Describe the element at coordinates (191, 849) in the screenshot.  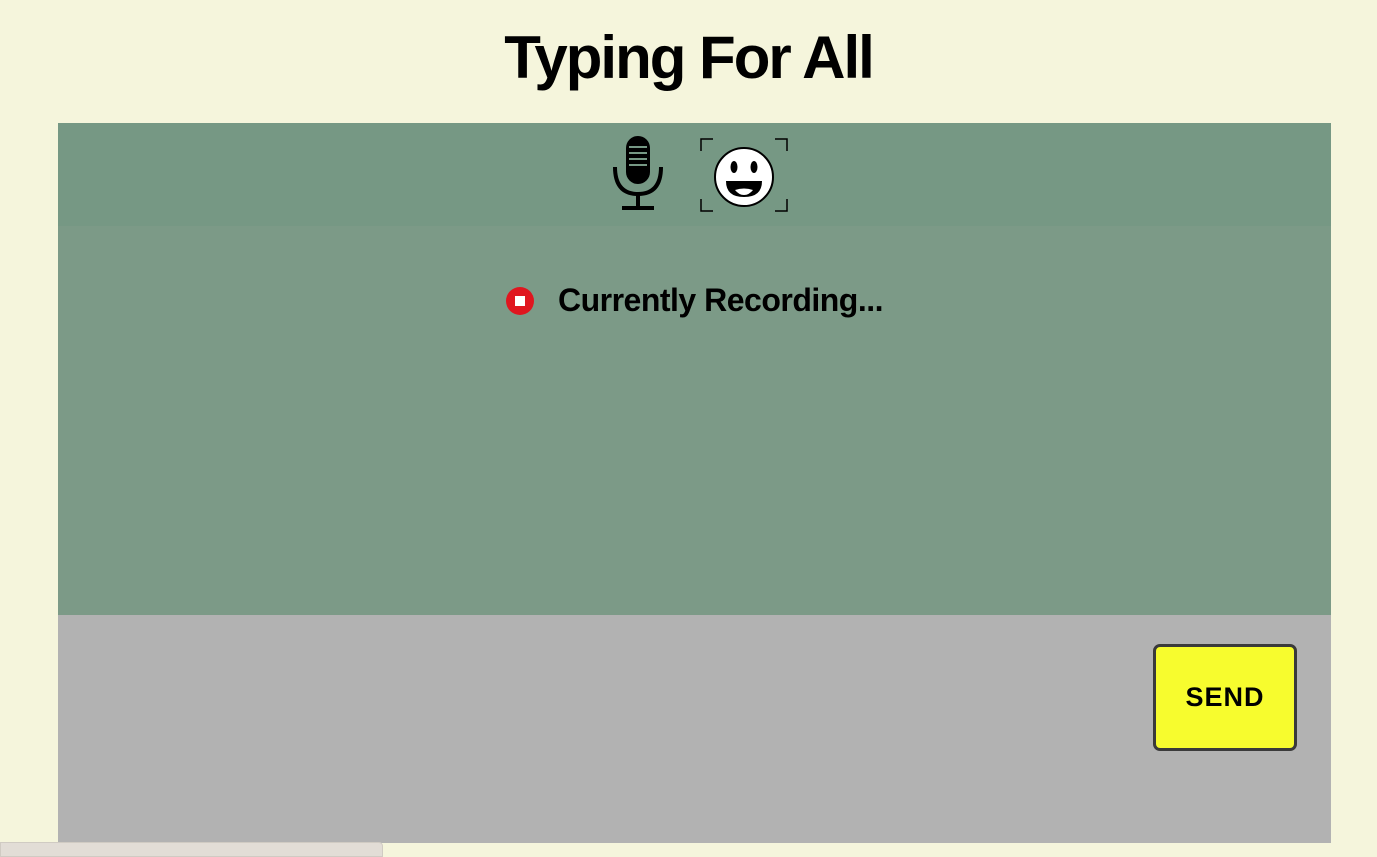
I see `horizontal-scrollbar` at that location.